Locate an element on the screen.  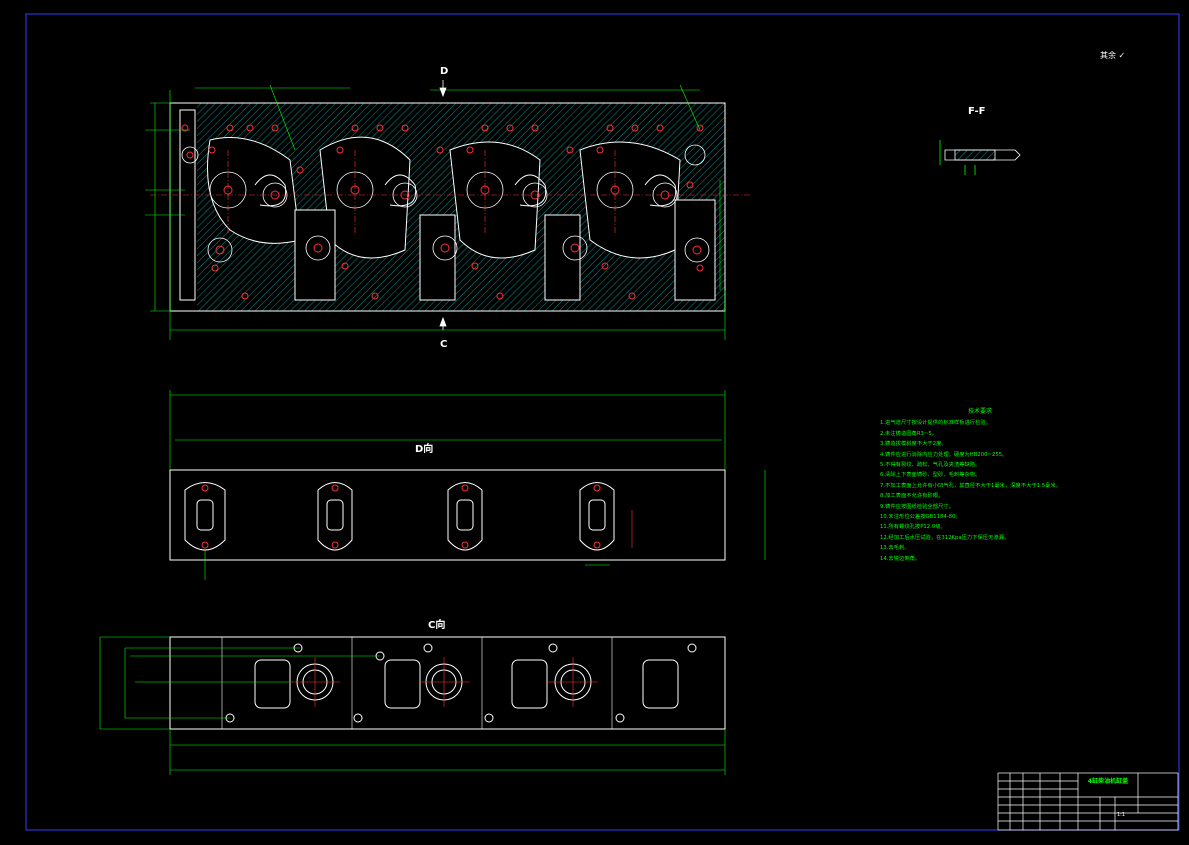
tech-note: 12.经加工后水压试验，在312Kpa压力下保压无渗漏。 is located at coordinates (945, 537).